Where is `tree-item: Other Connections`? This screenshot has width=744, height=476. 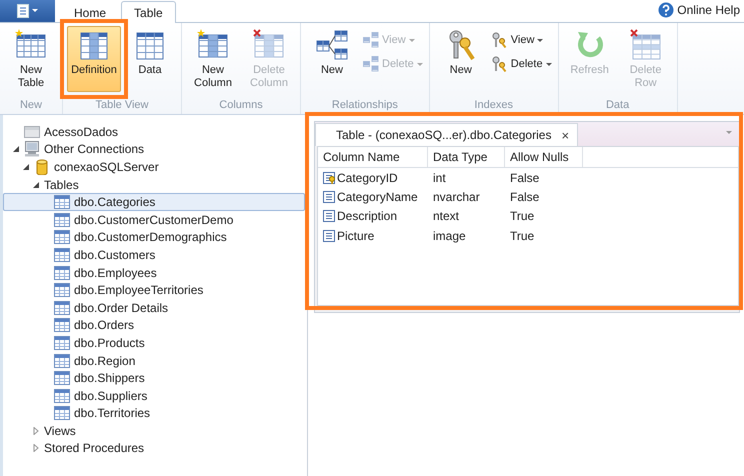 tree-item: Other Connections is located at coordinates (154, 149).